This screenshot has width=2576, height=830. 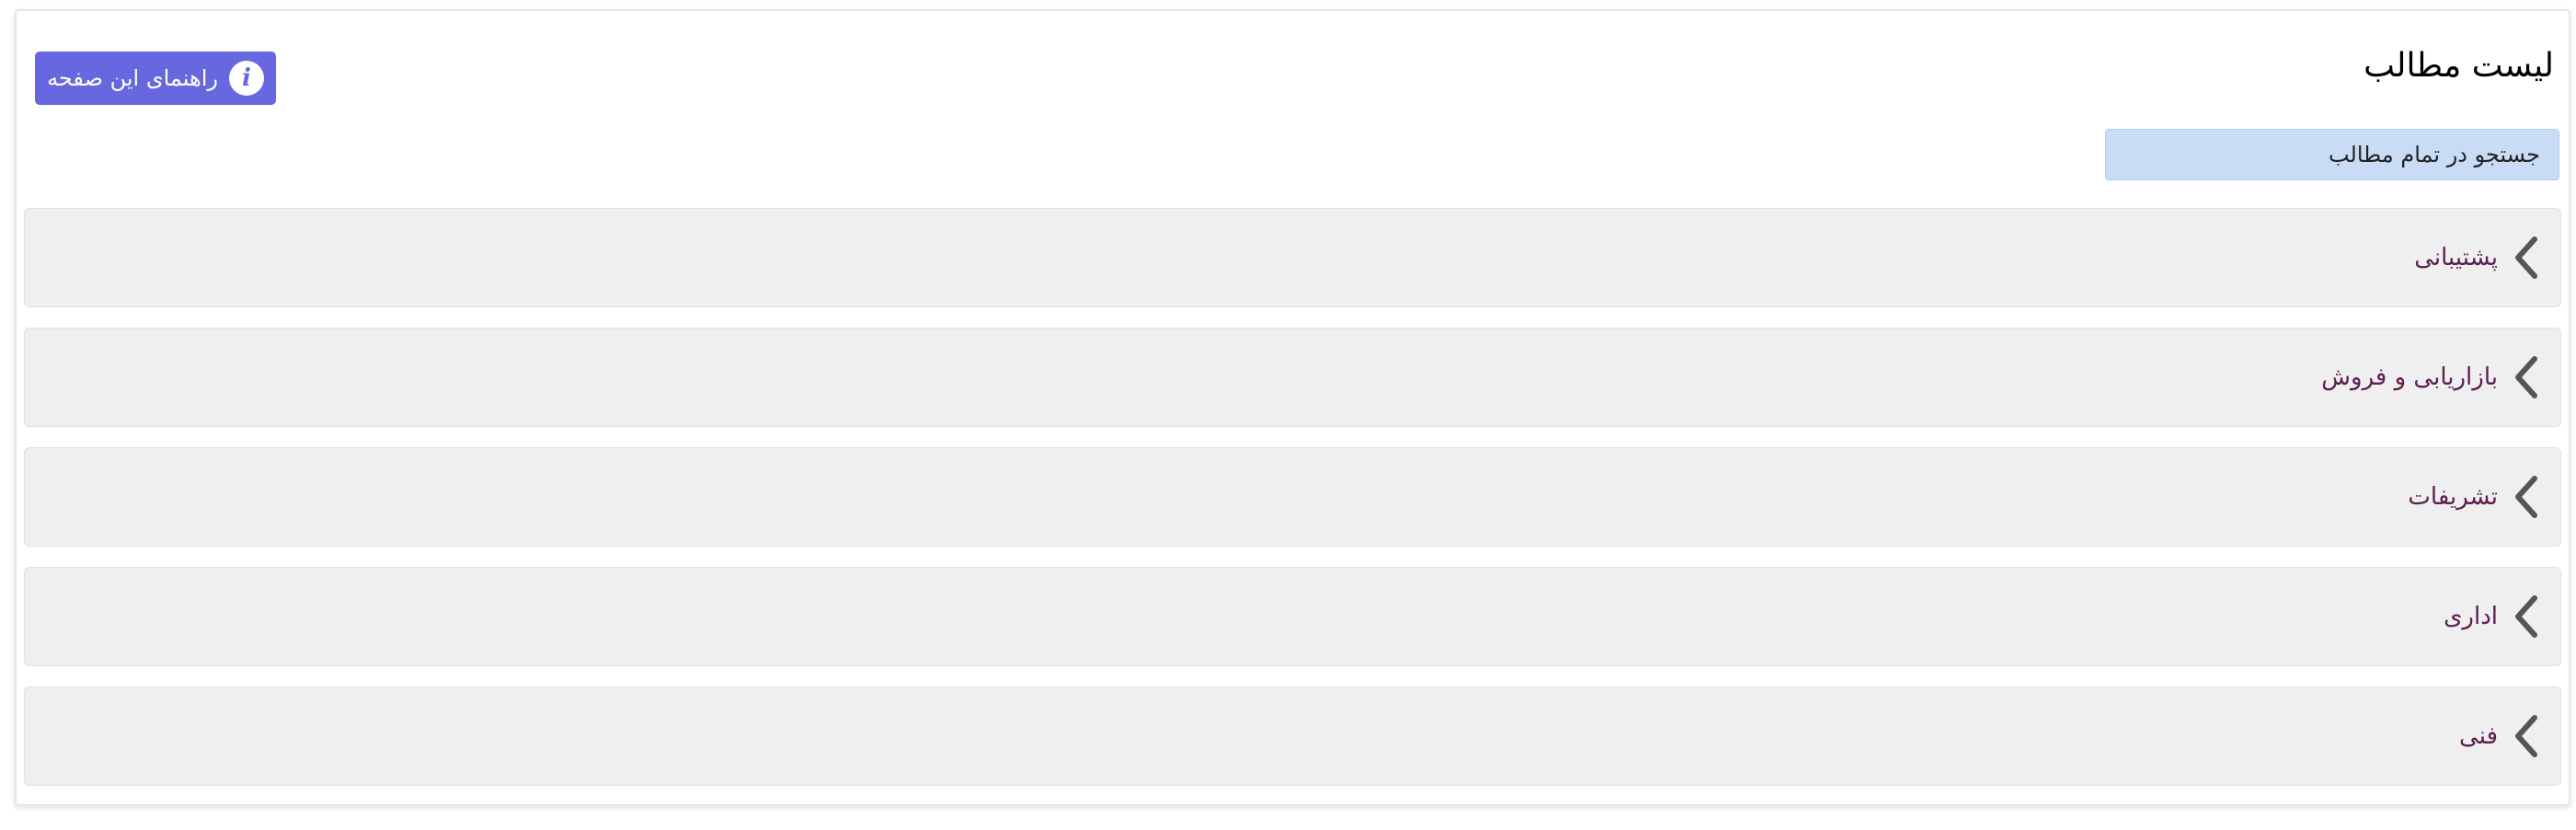 I want to click on category-label: پشتیبانی, so click(x=2456, y=257).